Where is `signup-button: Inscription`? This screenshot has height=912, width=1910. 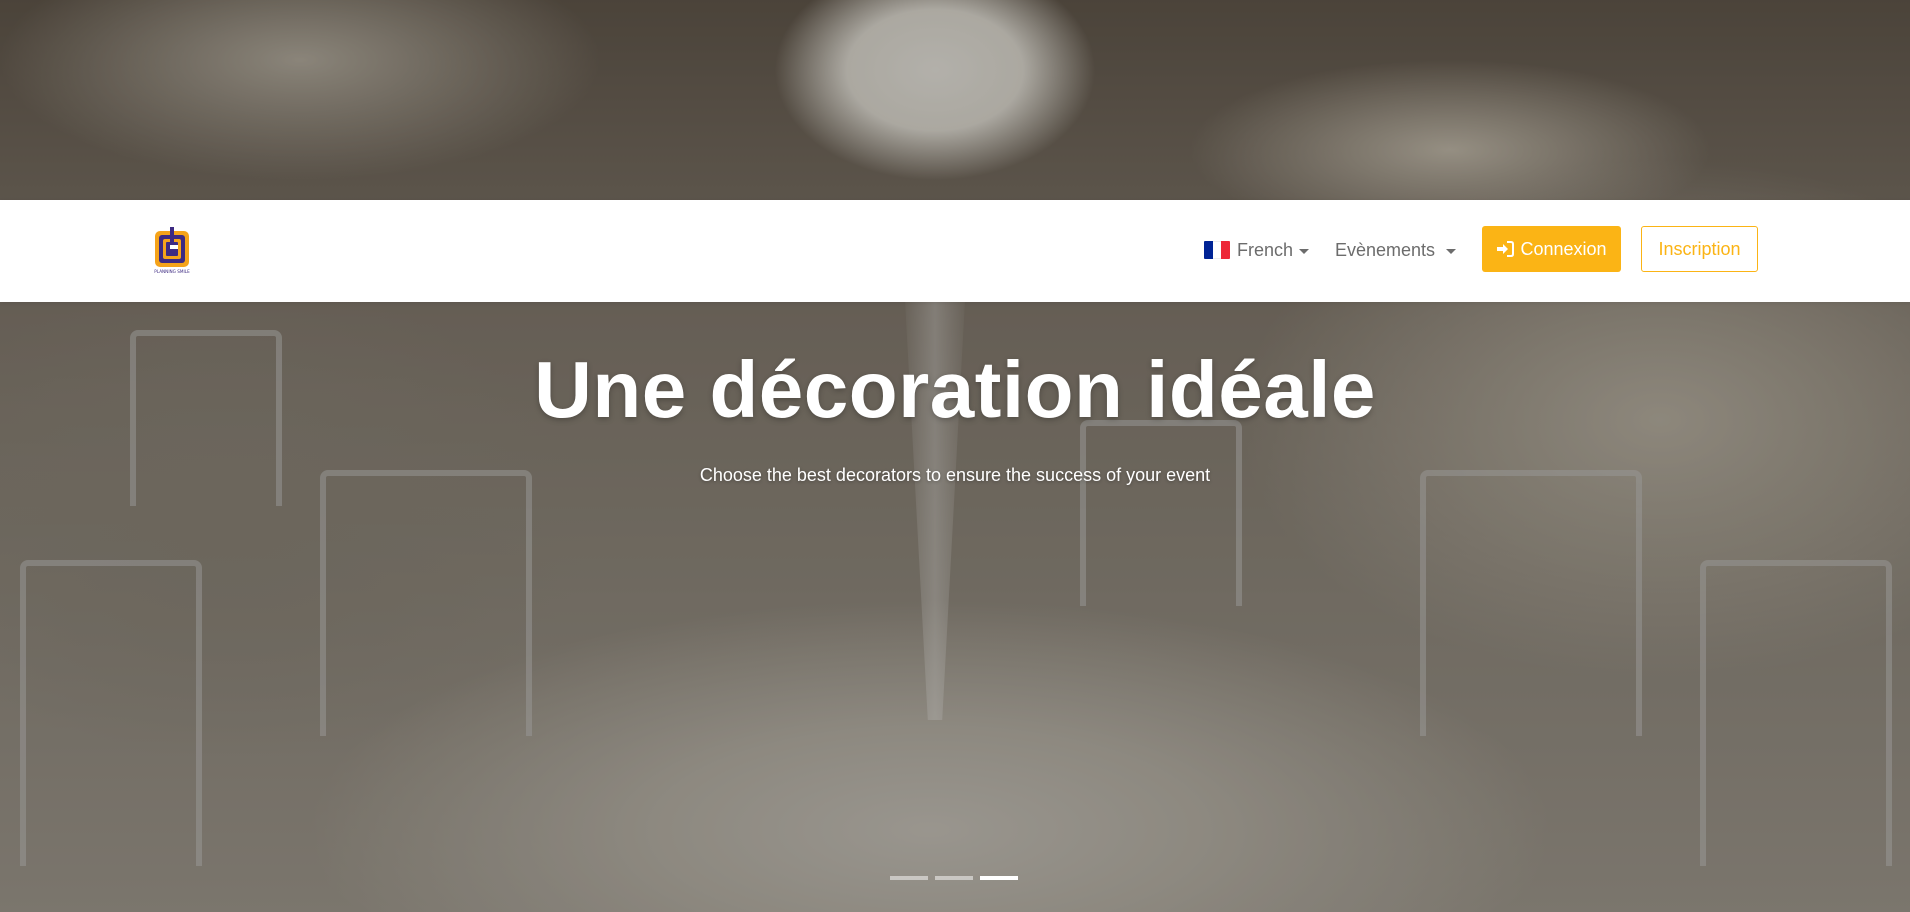
signup-button: Inscription is located at coordinates (1699, 249).